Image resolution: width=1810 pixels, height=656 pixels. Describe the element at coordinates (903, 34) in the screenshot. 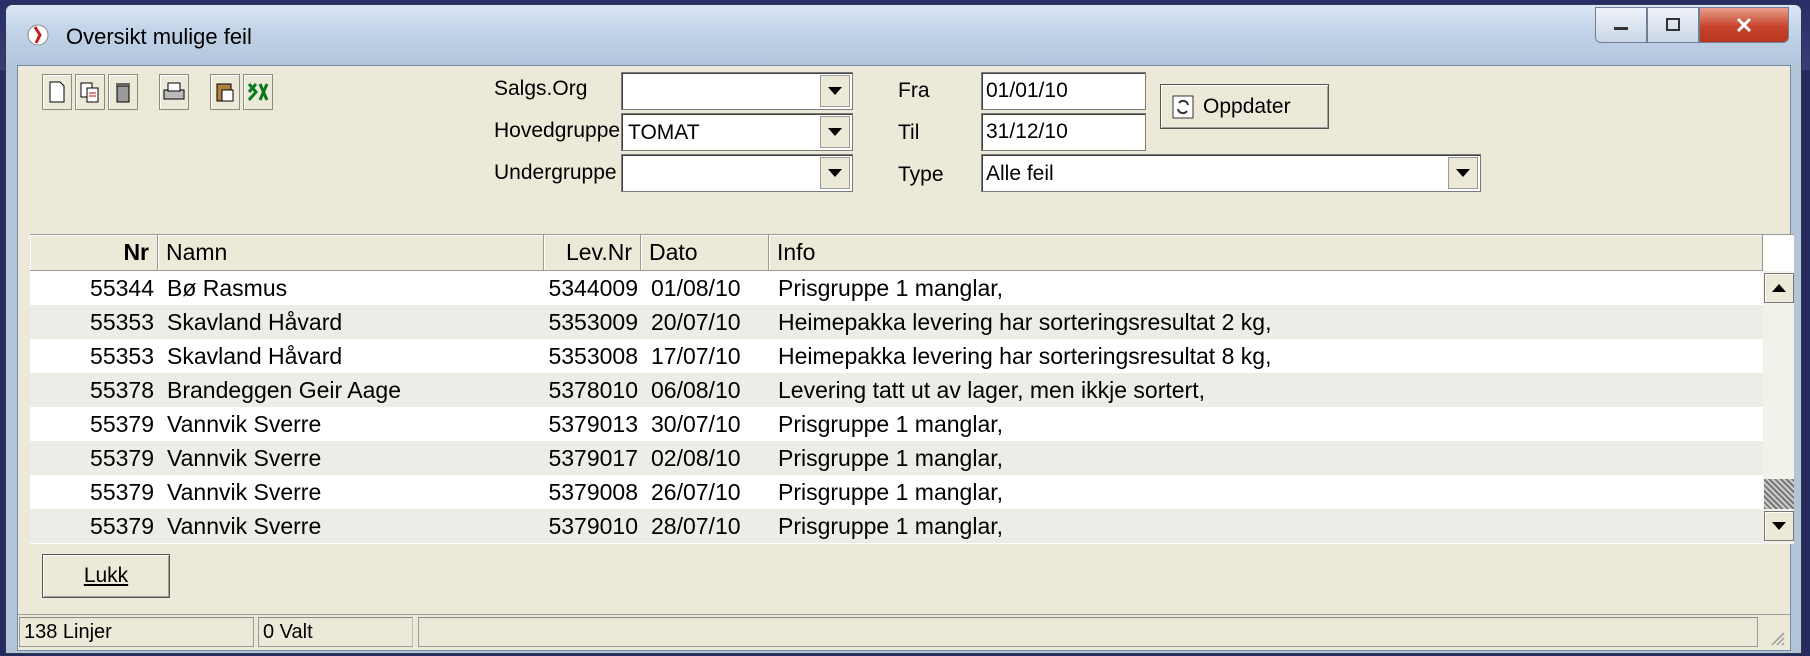

I see `title-bar: Oversikt mulige feil` at that location.